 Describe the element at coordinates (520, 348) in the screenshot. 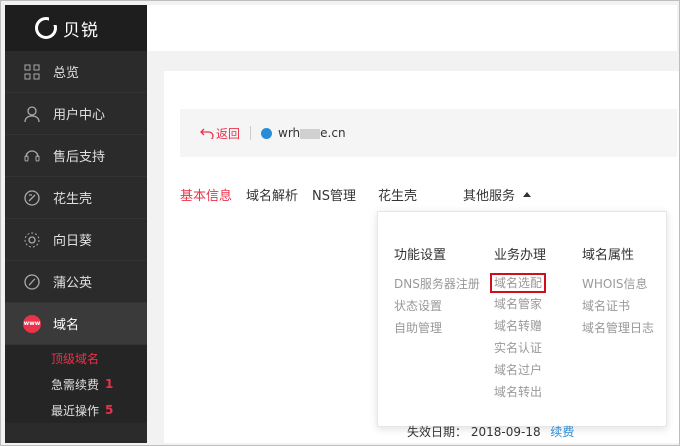

I see `link-real-name-auth: 实名认证` at that location.